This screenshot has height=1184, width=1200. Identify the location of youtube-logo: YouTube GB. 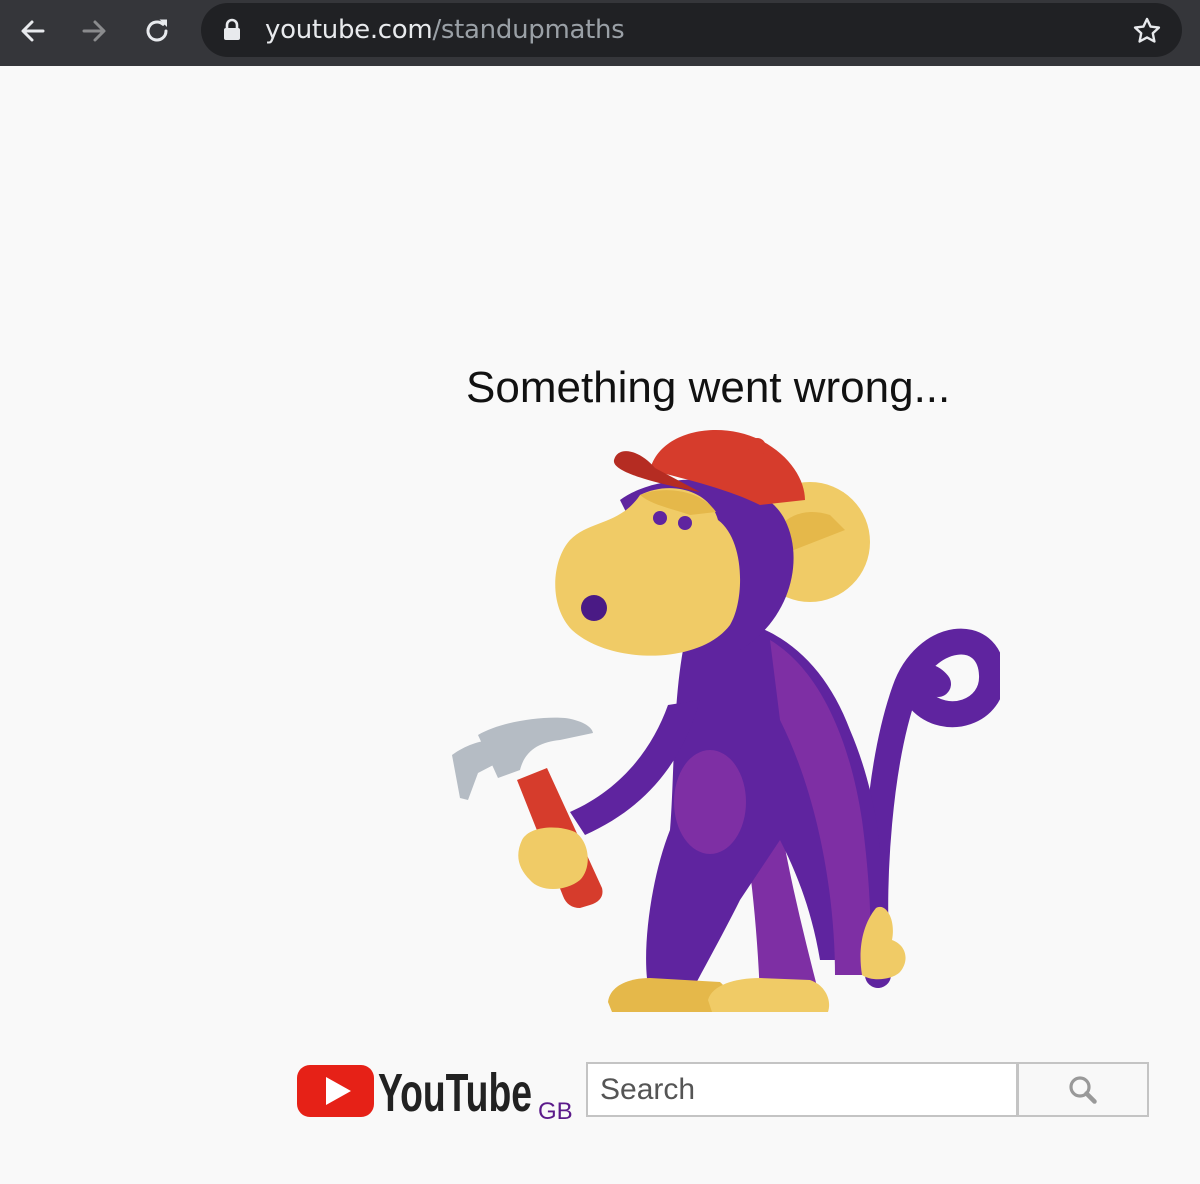
(438, 1093).